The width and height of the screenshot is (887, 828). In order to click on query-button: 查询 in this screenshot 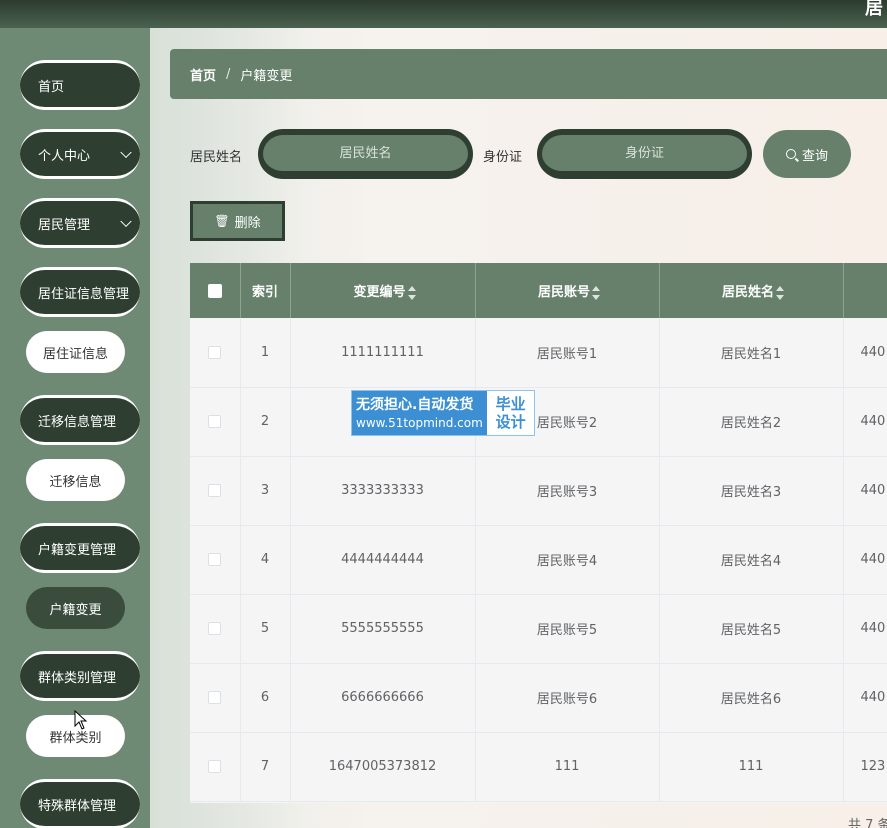, I will do `click(807, 154)`.